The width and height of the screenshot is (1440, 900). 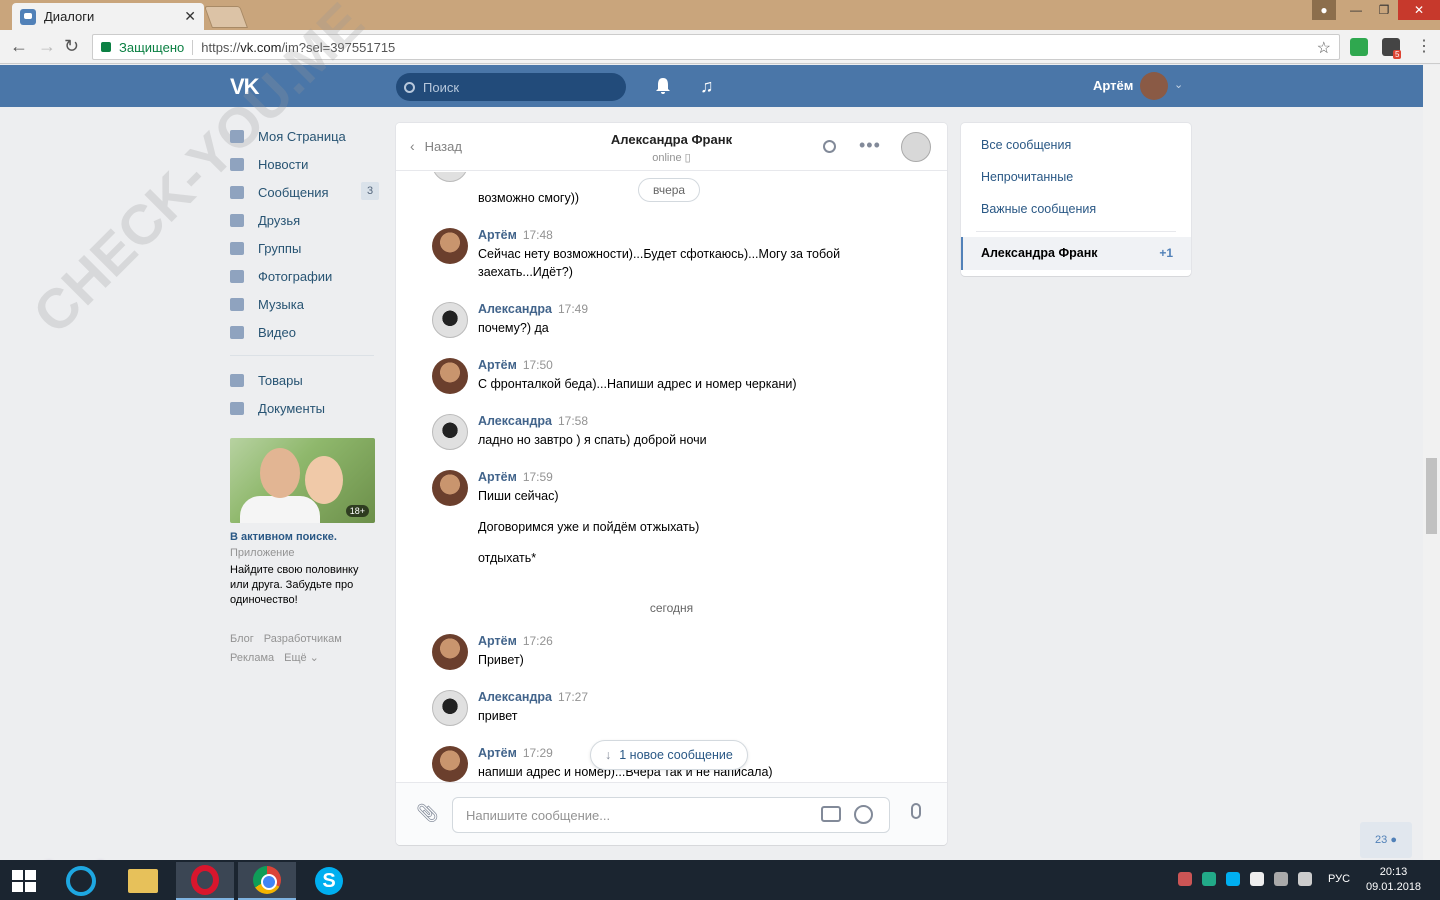 I want to click on nav-item-messages: Сообщения 3, so click(x=305, y=192).